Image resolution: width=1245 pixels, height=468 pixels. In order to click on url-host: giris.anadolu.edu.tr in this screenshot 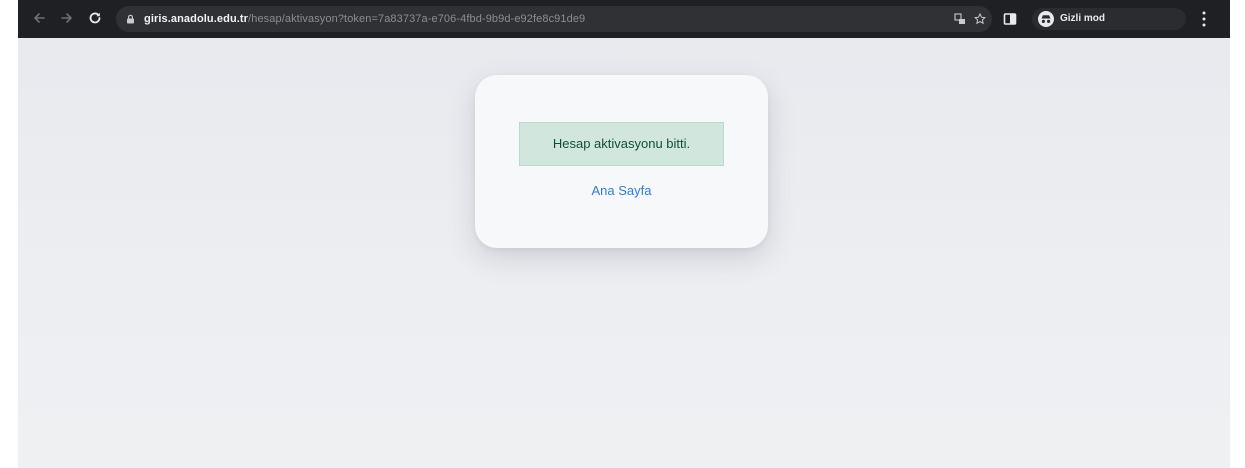, I will do `click(196, 19)`.